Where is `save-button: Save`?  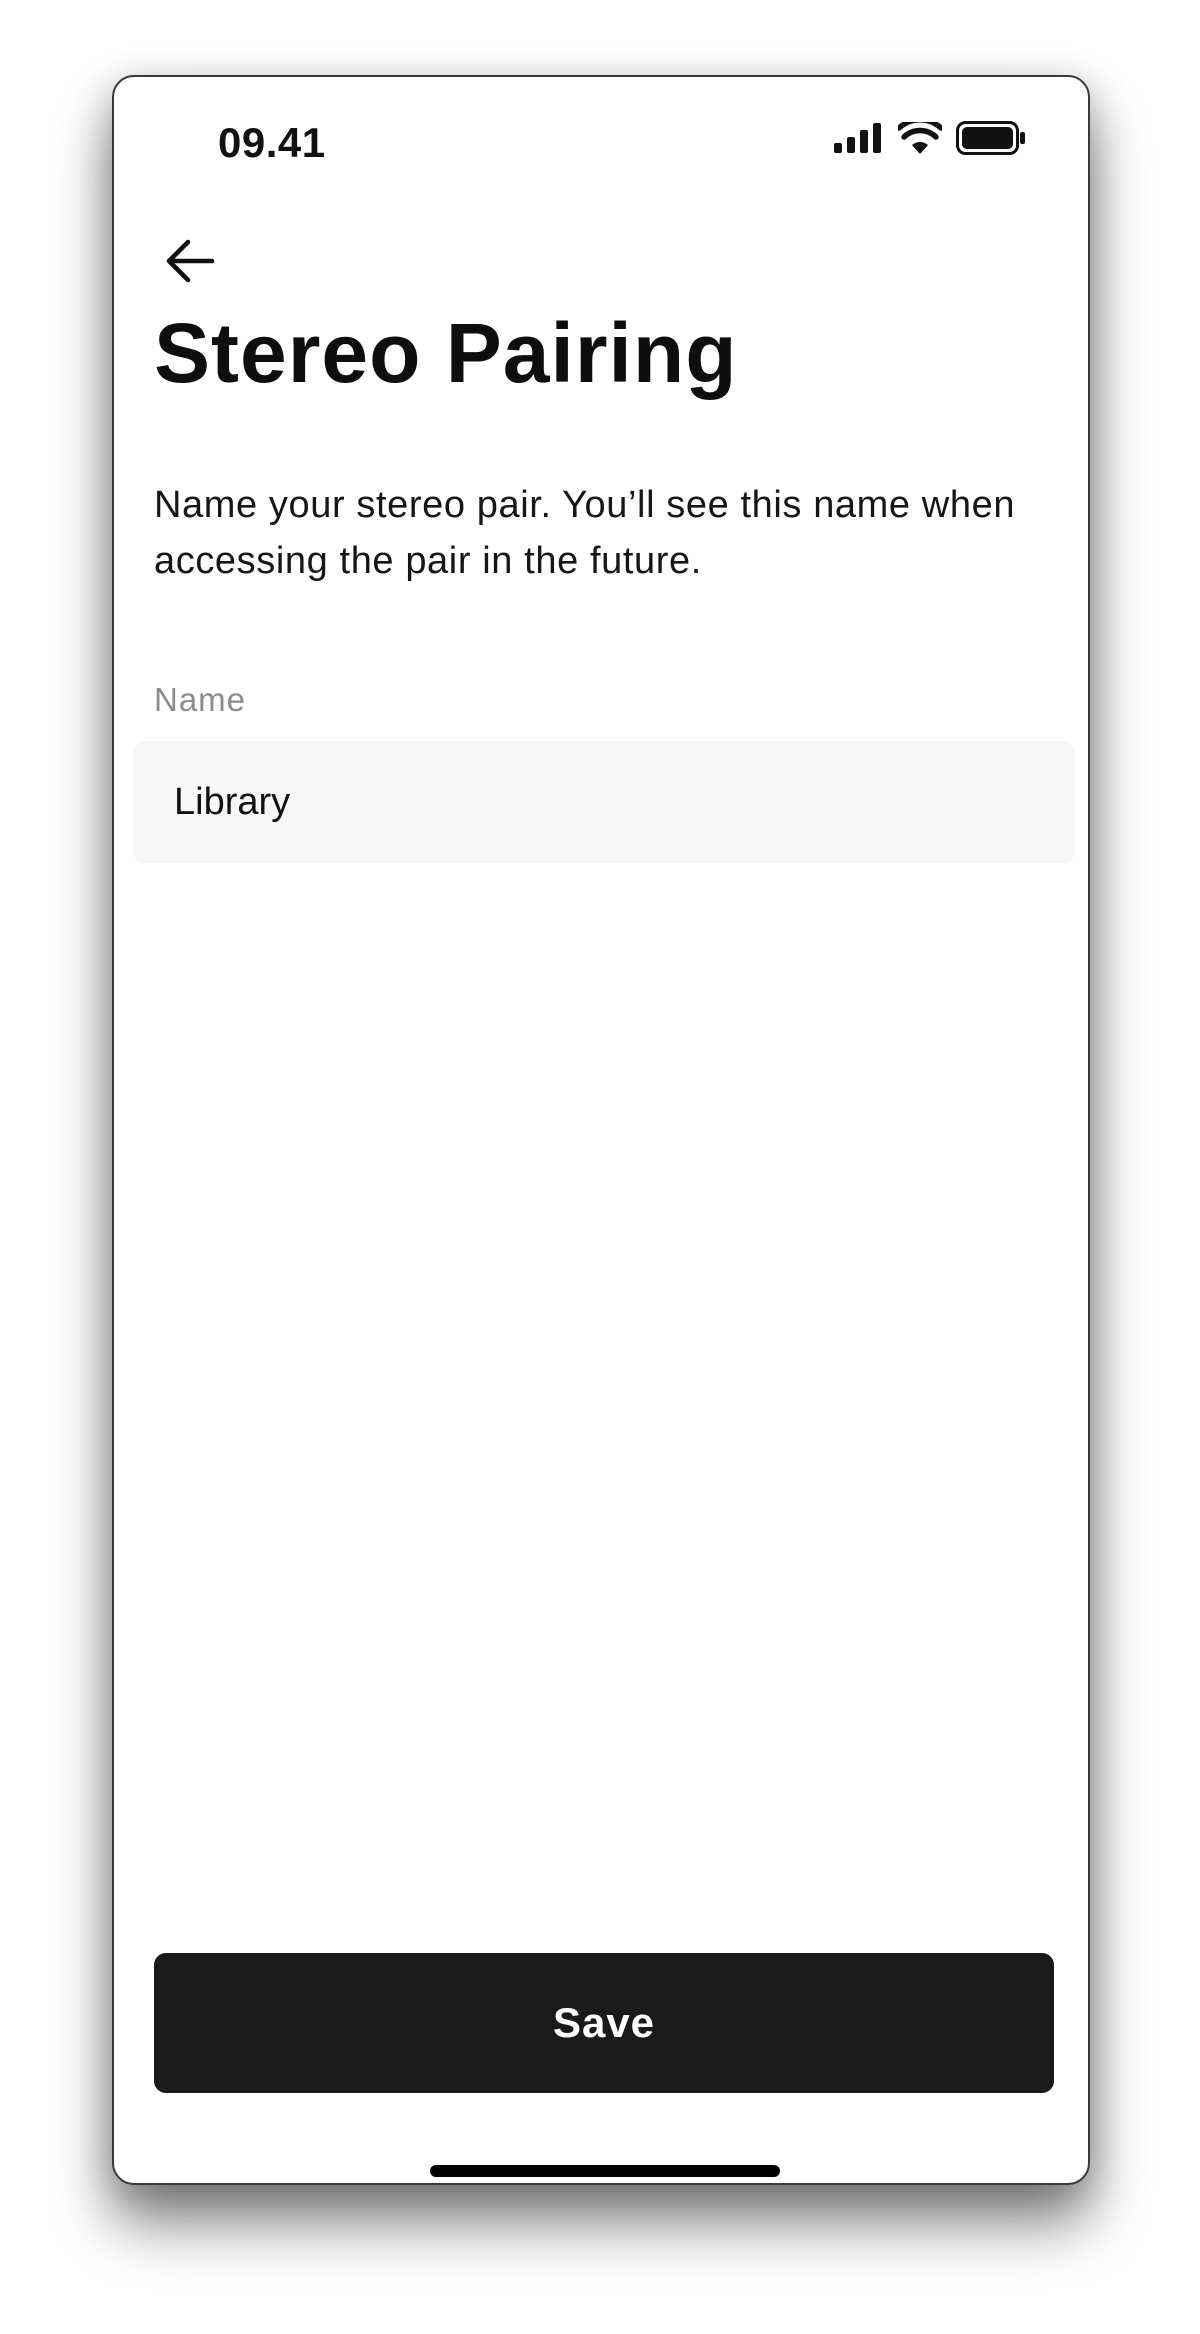
save-button: Save is located at coordinates (604, 2023).